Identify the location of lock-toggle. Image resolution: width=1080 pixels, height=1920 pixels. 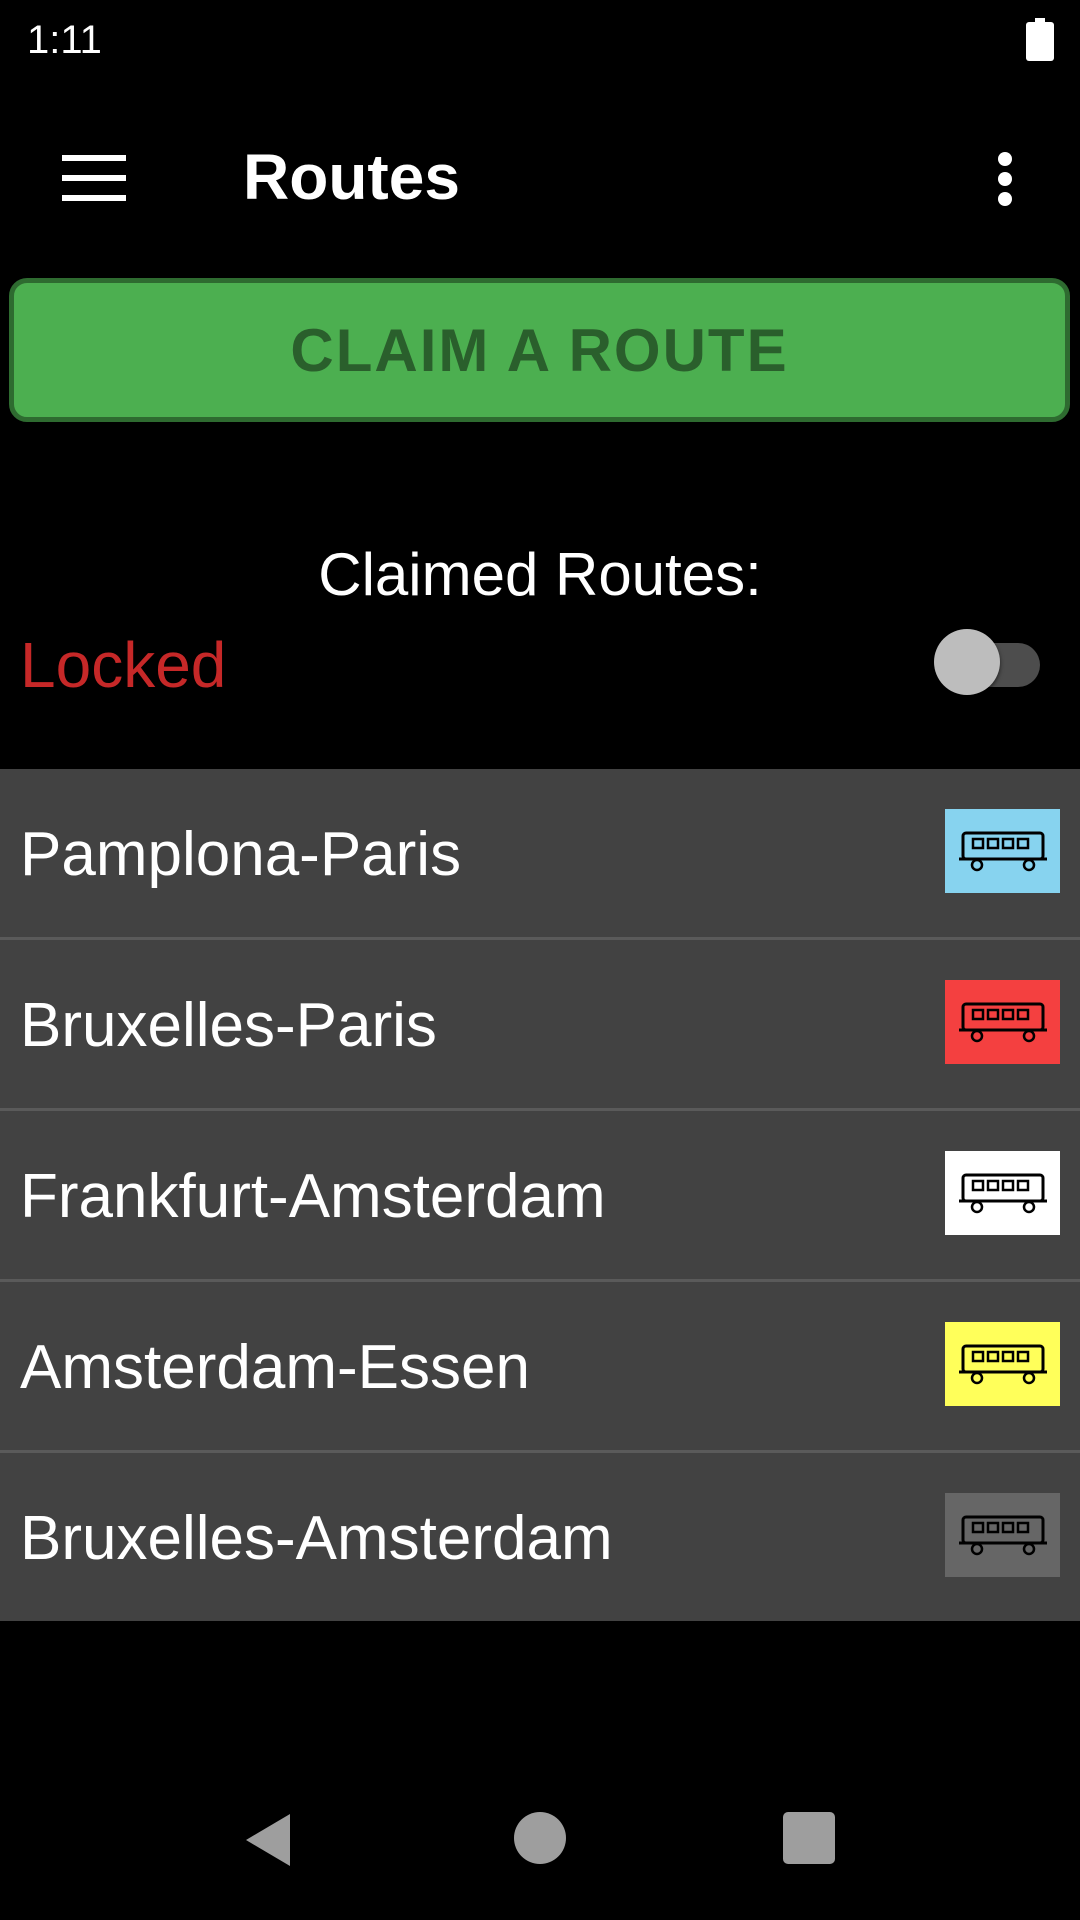
(988, 661).